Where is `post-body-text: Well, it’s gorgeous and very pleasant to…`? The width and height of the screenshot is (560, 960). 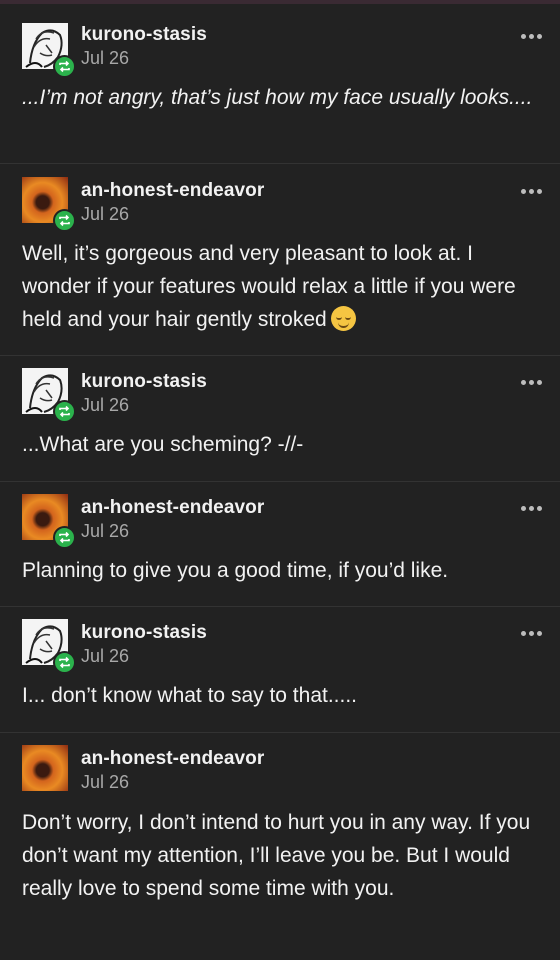 post-body-text: Well, it’s gorgeous and very pleasant to… is located at coordinates (269, 286).